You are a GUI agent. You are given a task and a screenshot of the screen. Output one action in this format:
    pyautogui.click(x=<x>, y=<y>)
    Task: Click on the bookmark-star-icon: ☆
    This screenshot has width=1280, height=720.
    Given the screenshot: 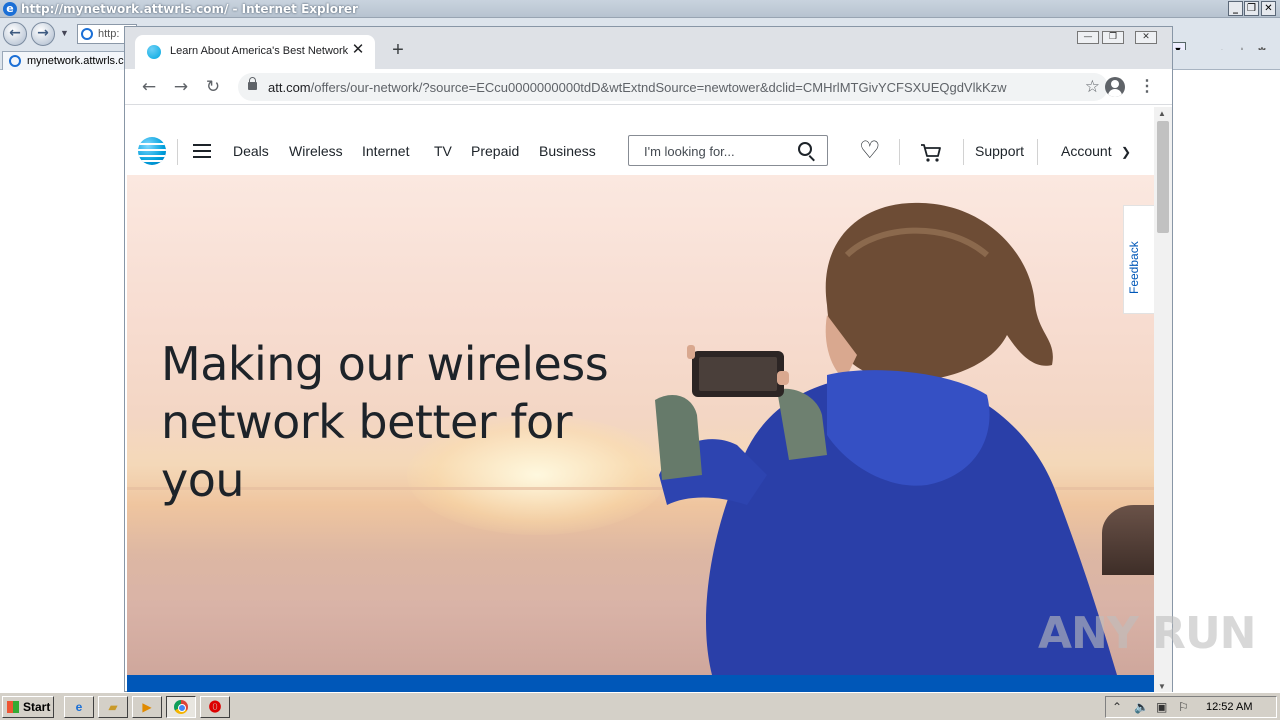 What is the action you would take?
    pyautogui.click(x=1092, y=87)
    